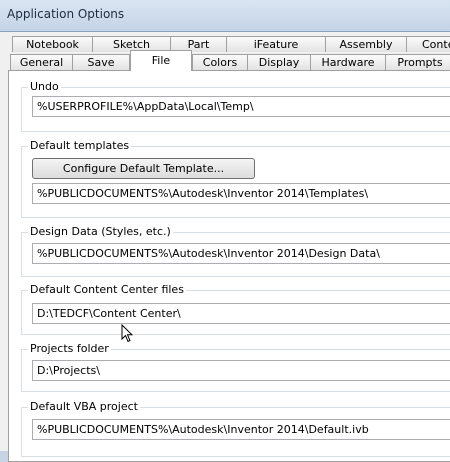 The width and height of the screenshot is (450, 462). I want to click on tab-general: General, so click(41, 62).